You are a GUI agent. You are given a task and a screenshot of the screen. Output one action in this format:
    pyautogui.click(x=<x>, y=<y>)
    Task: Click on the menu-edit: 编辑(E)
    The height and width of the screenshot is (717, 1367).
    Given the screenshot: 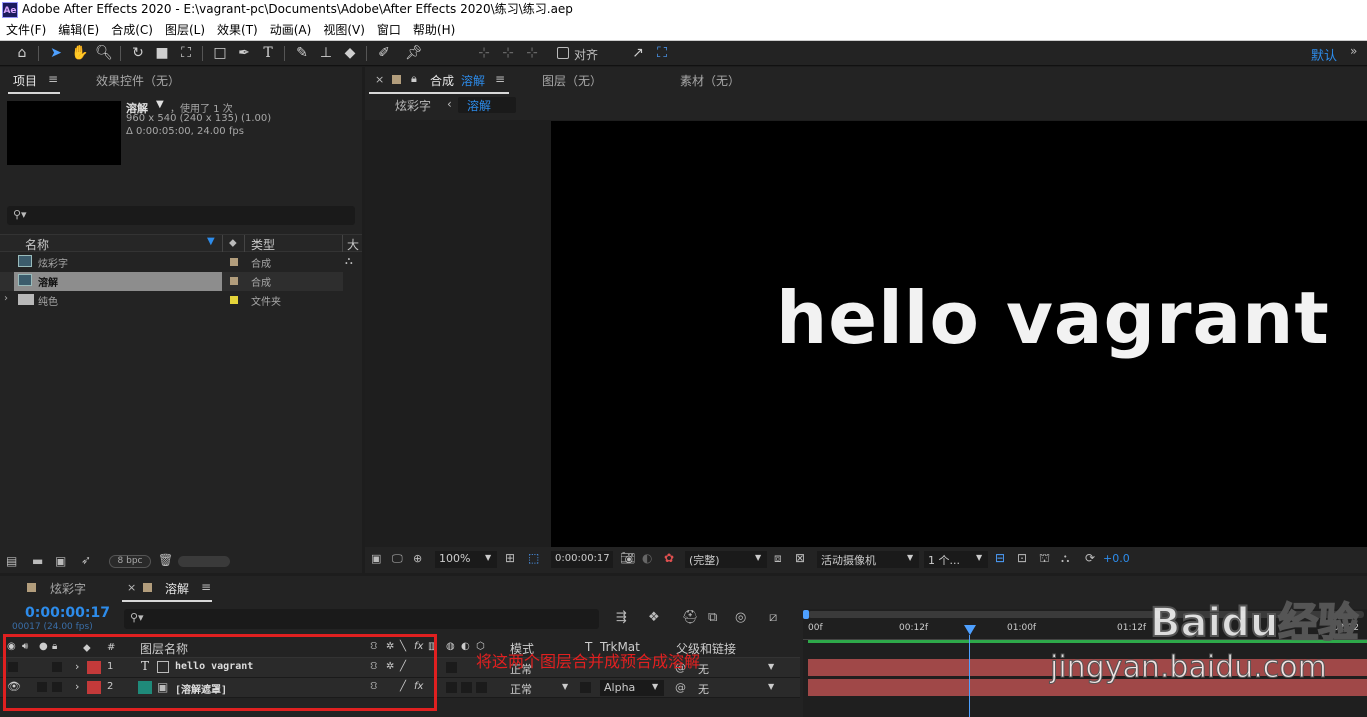 What is the action you would take?
    pyautogui.click(x=78, y=29)
    